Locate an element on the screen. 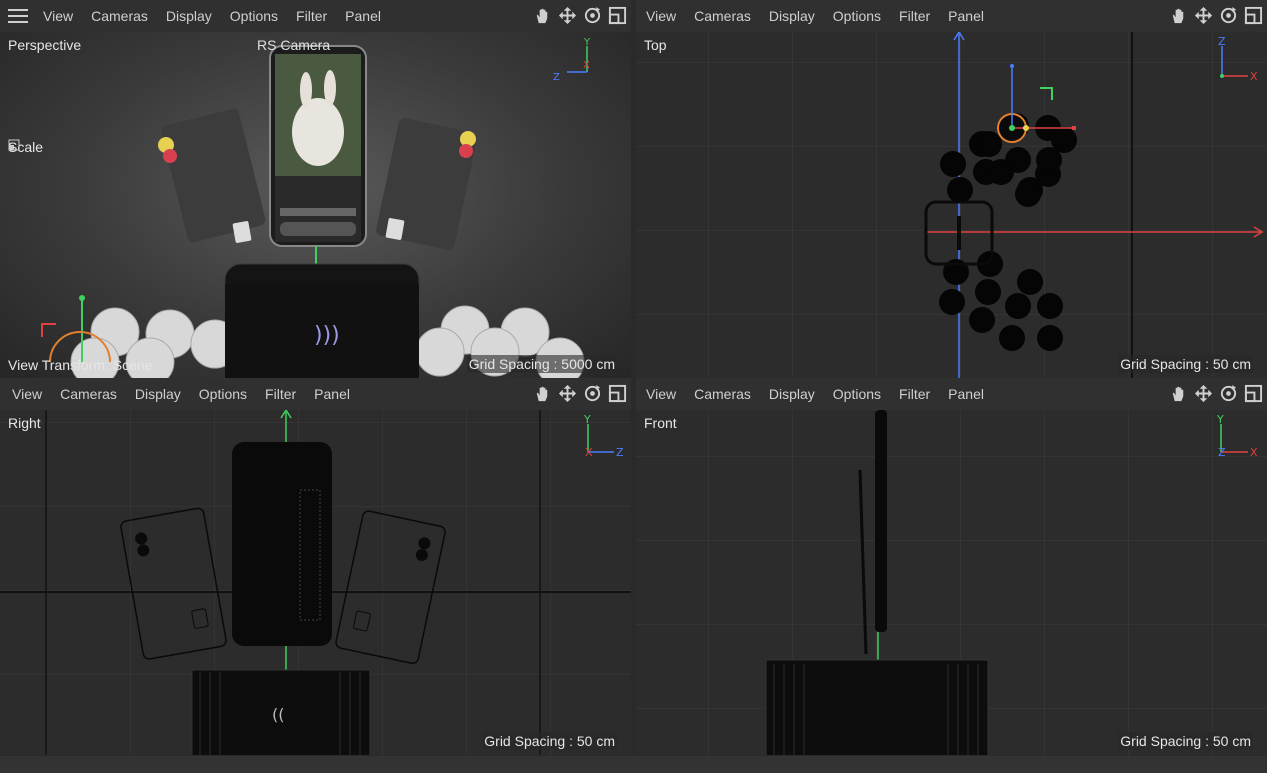 The image size is (1267, 773). status-bar is located at coordinates (633, 764).